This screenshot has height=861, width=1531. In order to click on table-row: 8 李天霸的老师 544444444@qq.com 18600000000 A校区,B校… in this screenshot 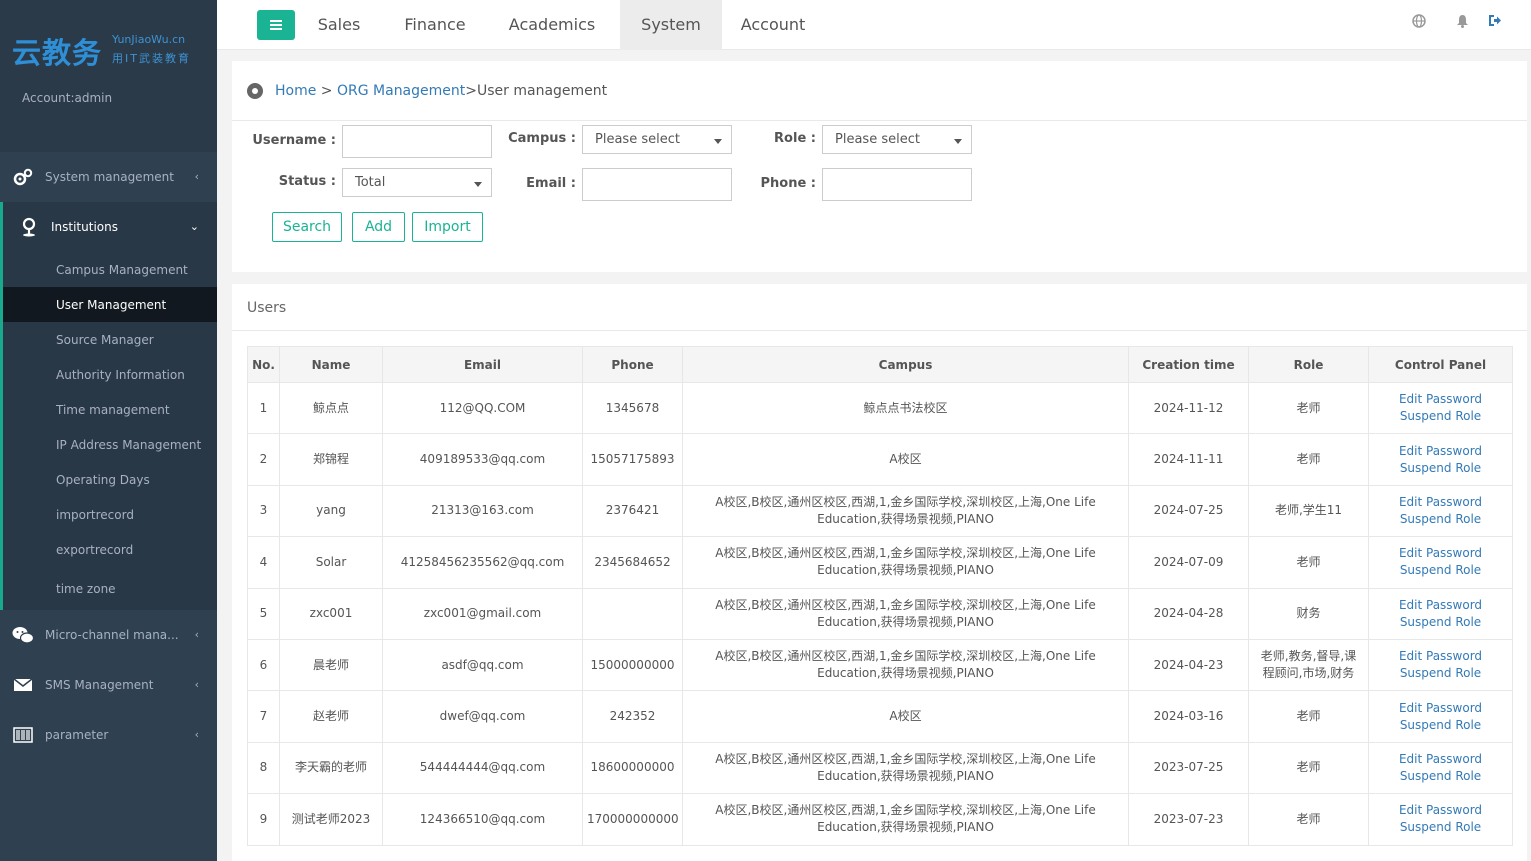, I will do `click(880, 768)`.